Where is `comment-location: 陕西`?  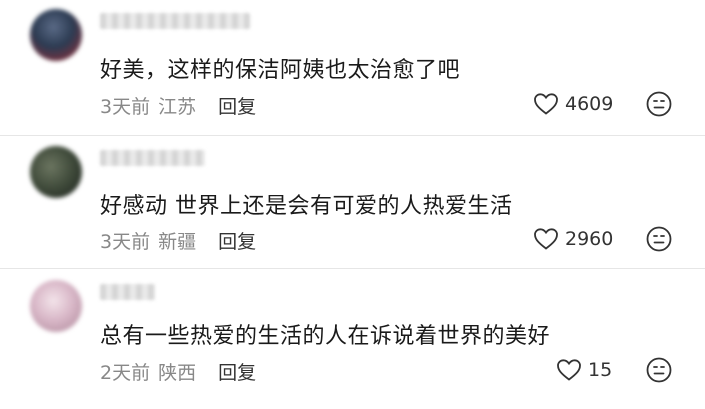
comment-location: 陕西 is located at coordinates (177, 373).